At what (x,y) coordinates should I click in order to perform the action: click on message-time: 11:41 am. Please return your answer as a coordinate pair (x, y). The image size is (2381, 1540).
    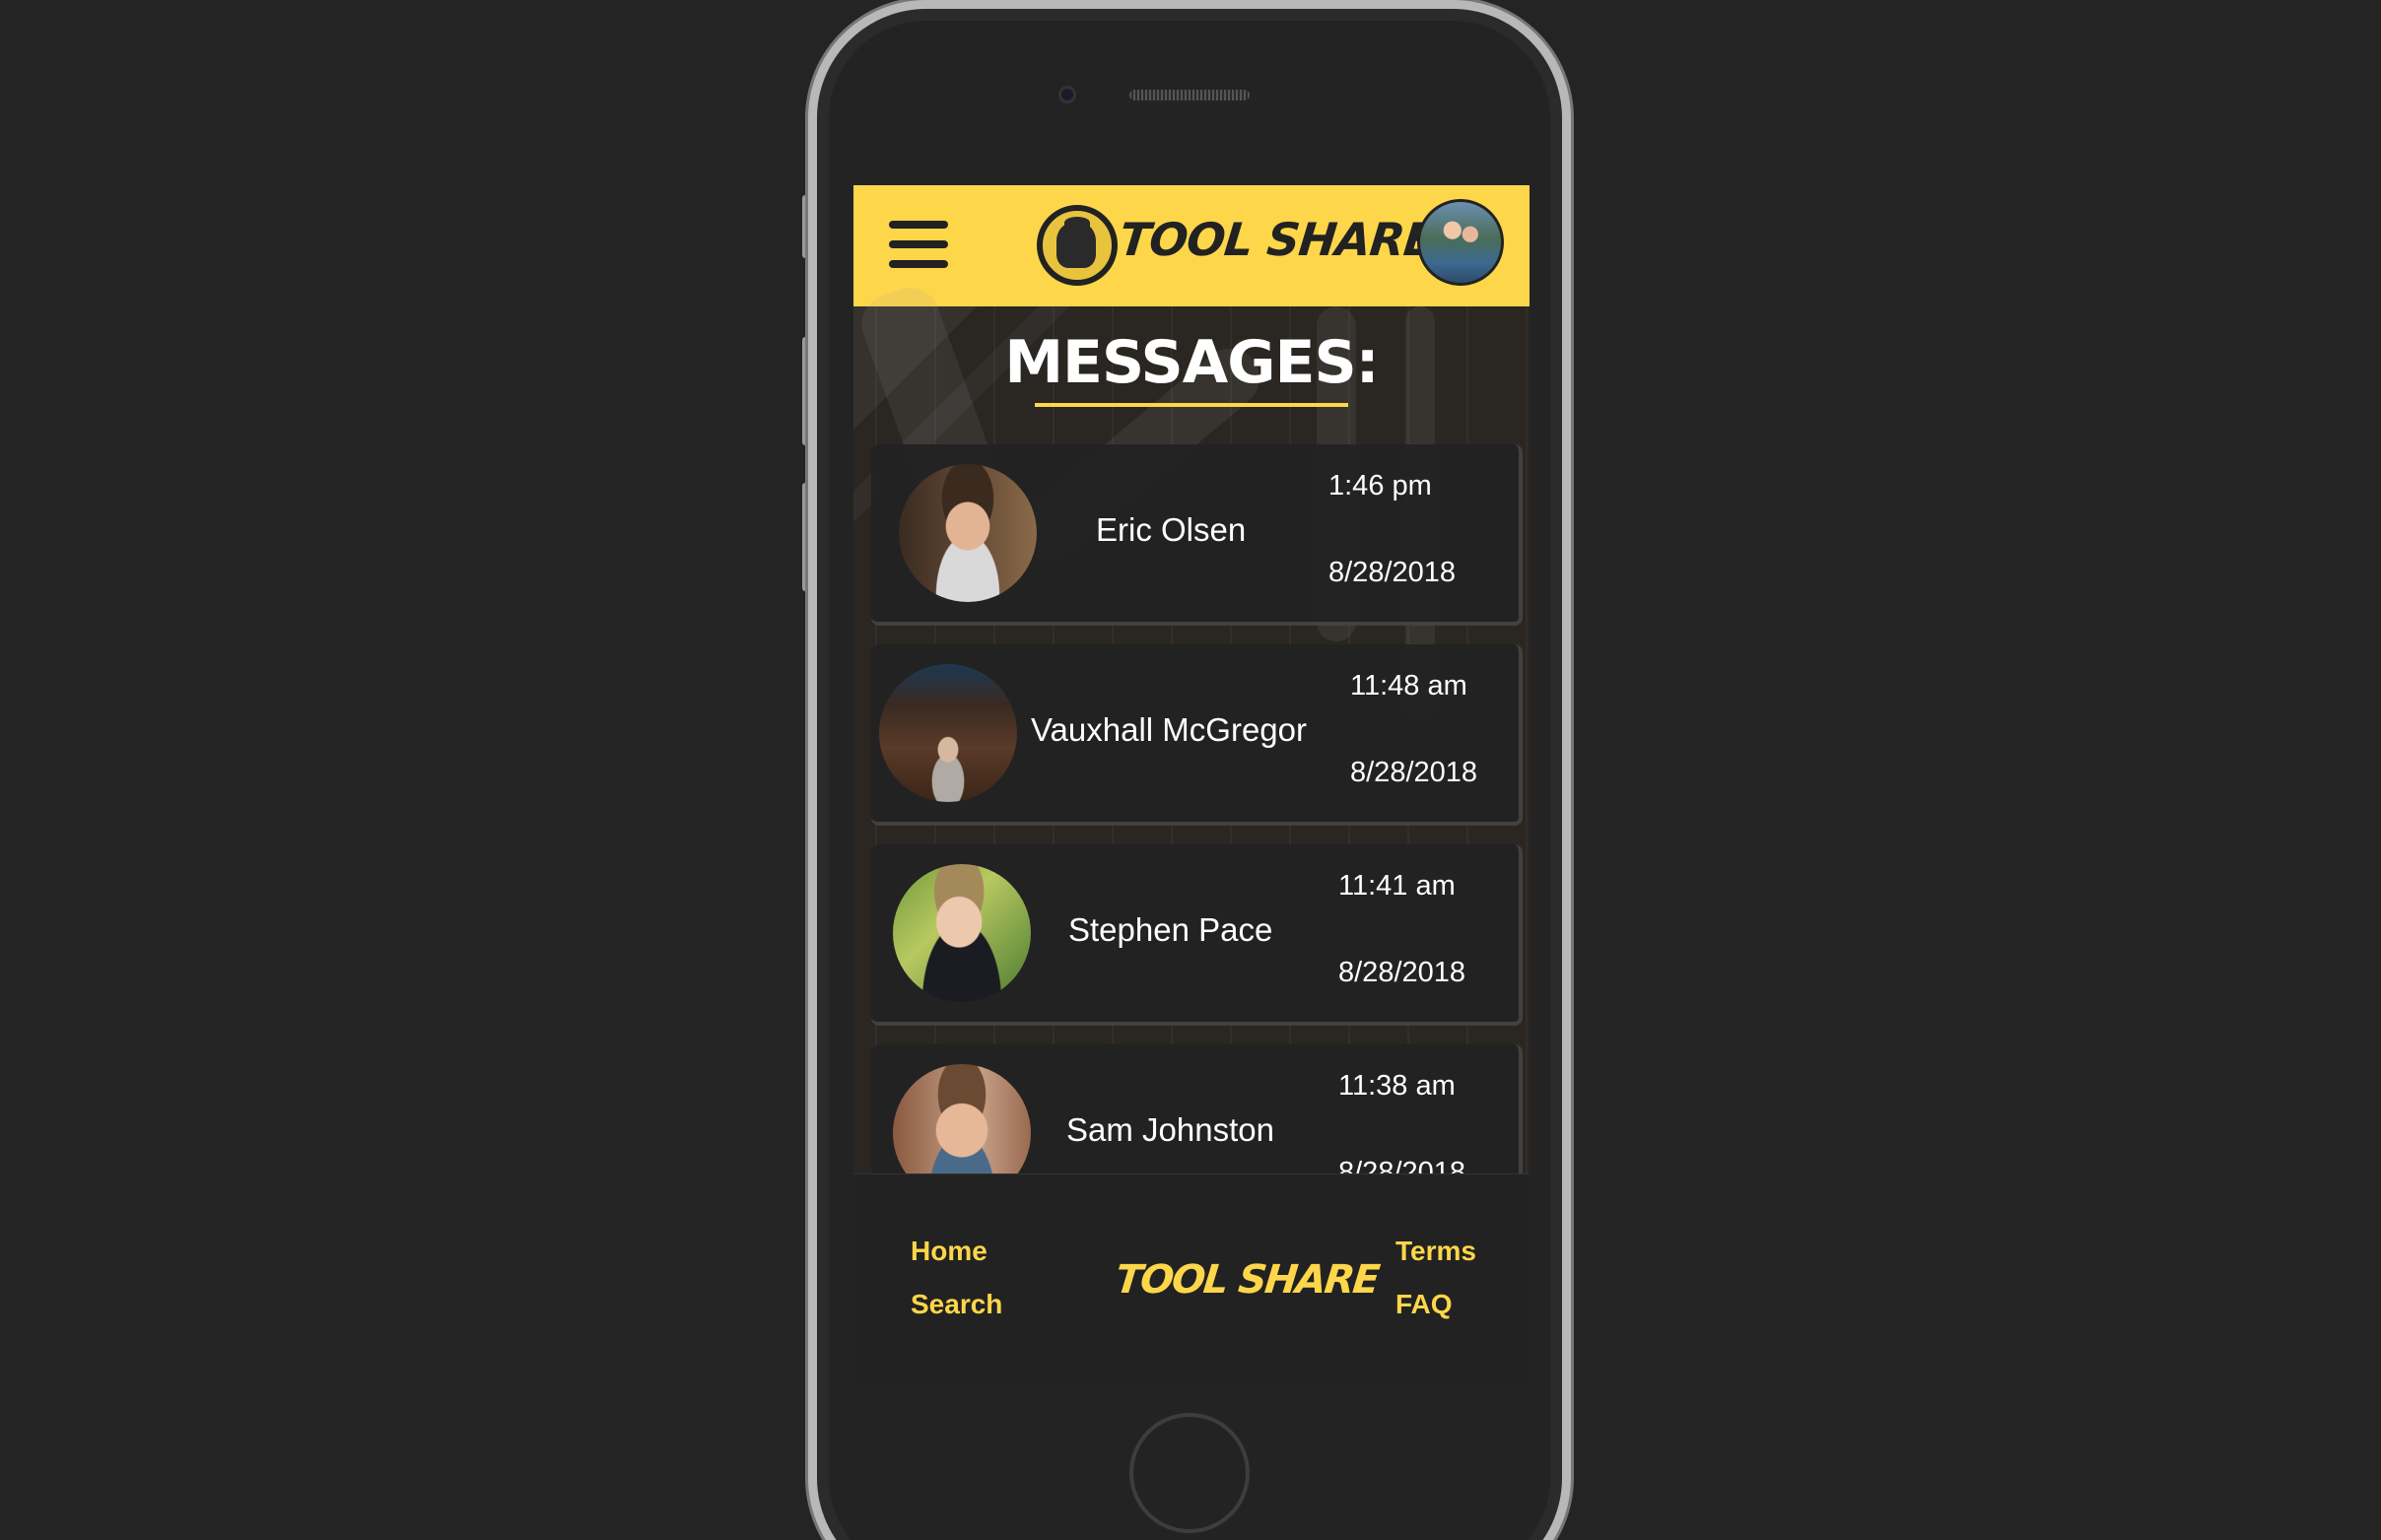
    Looking at the image, I should click on (1397, 886).